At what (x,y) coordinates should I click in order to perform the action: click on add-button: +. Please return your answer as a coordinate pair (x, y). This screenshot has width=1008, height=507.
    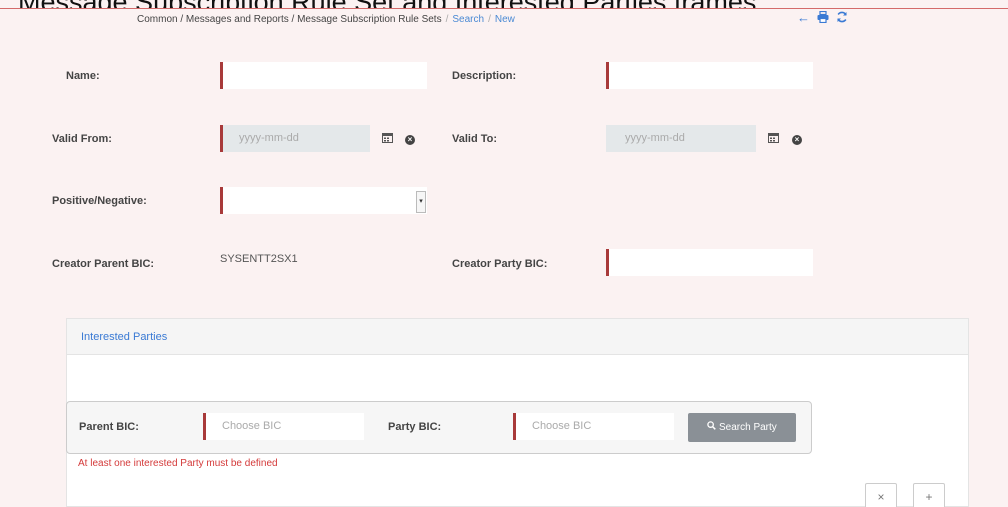
    Looking at the image, I should click on (929, 495).